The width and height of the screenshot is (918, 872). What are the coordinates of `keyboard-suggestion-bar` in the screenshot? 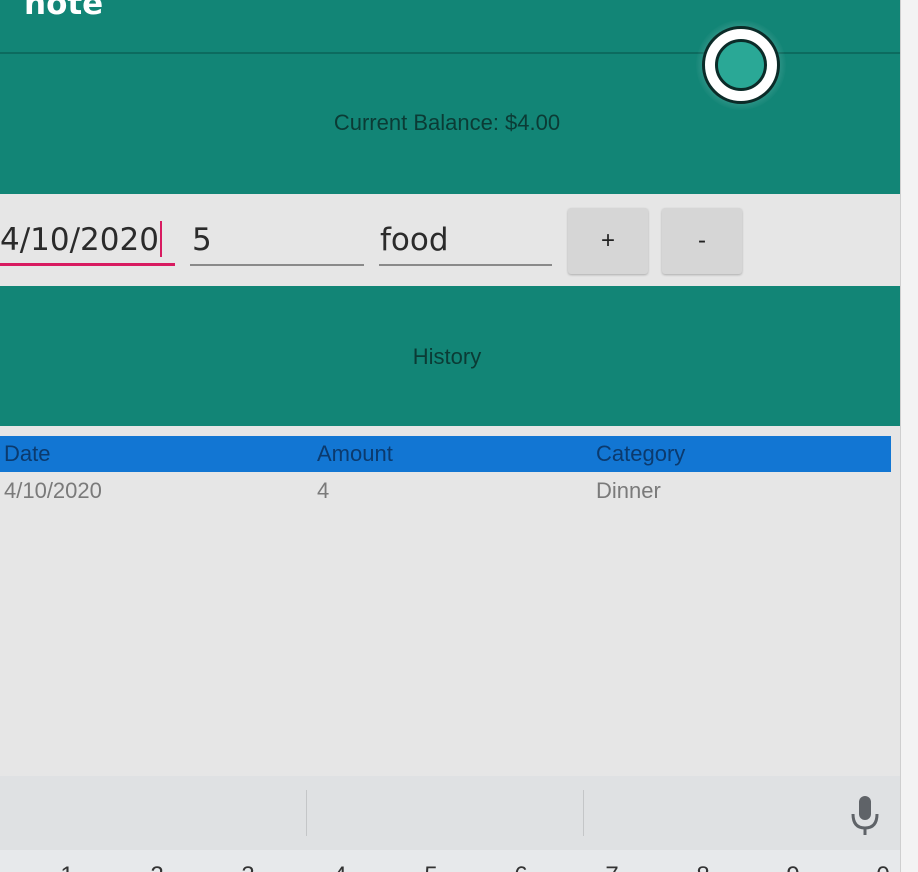 It's located at (450, 813).